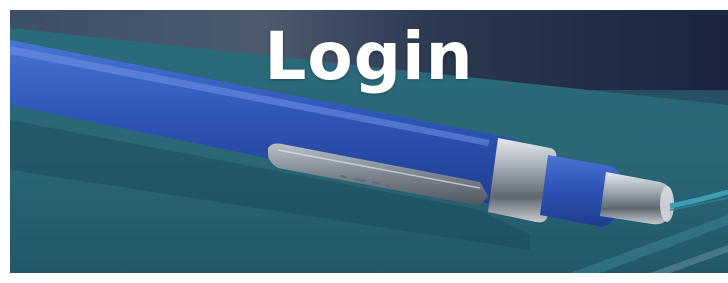 The height and width of the screenshot is (283, 728). Describe the element at coordinates (369, 56) in the screenshot. I see `page-title: Login` at that location.